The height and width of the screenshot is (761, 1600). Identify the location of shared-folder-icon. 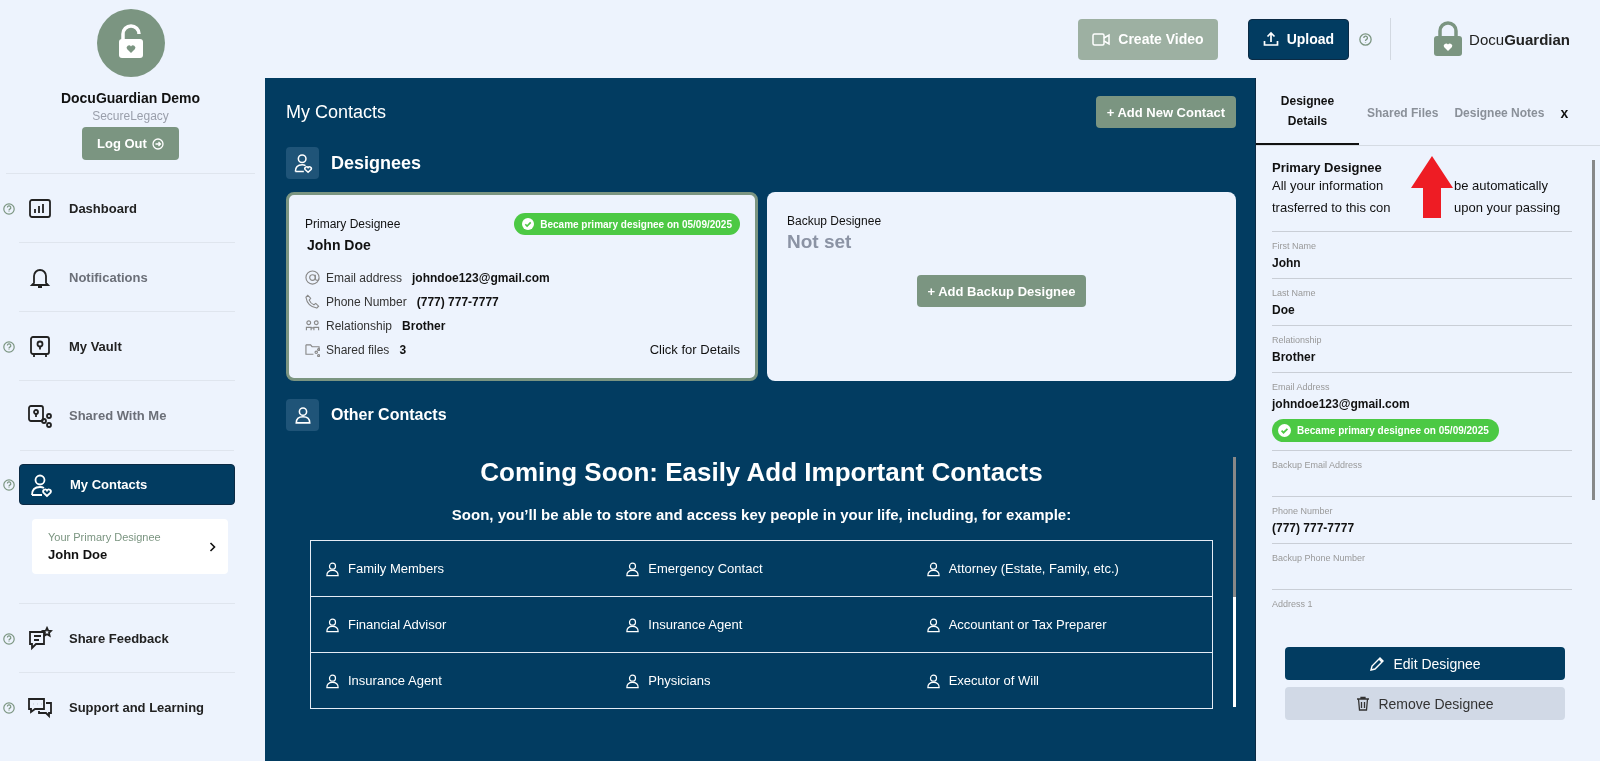
(312, 349).